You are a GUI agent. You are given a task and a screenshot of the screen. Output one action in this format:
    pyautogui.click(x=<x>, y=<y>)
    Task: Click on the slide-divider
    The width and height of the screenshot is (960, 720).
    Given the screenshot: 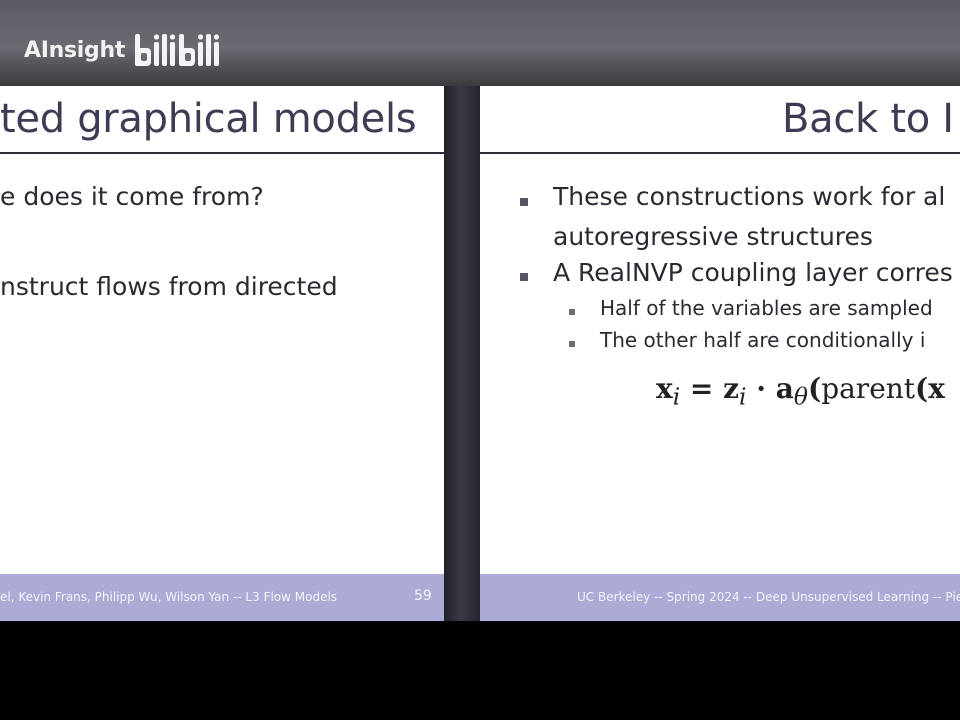 What is the action you would take?
    pyautogui.click(x=462, y=353)
    